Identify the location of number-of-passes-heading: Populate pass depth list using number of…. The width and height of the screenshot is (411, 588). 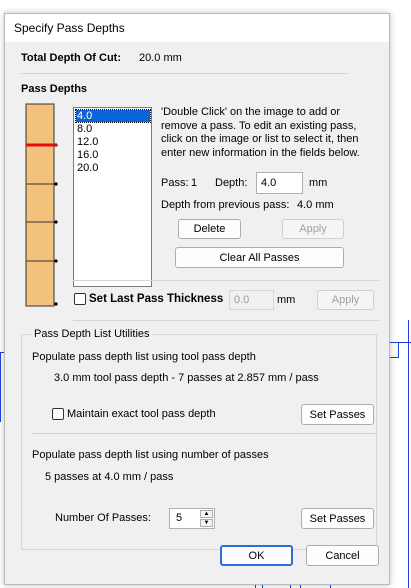
(150, 455).